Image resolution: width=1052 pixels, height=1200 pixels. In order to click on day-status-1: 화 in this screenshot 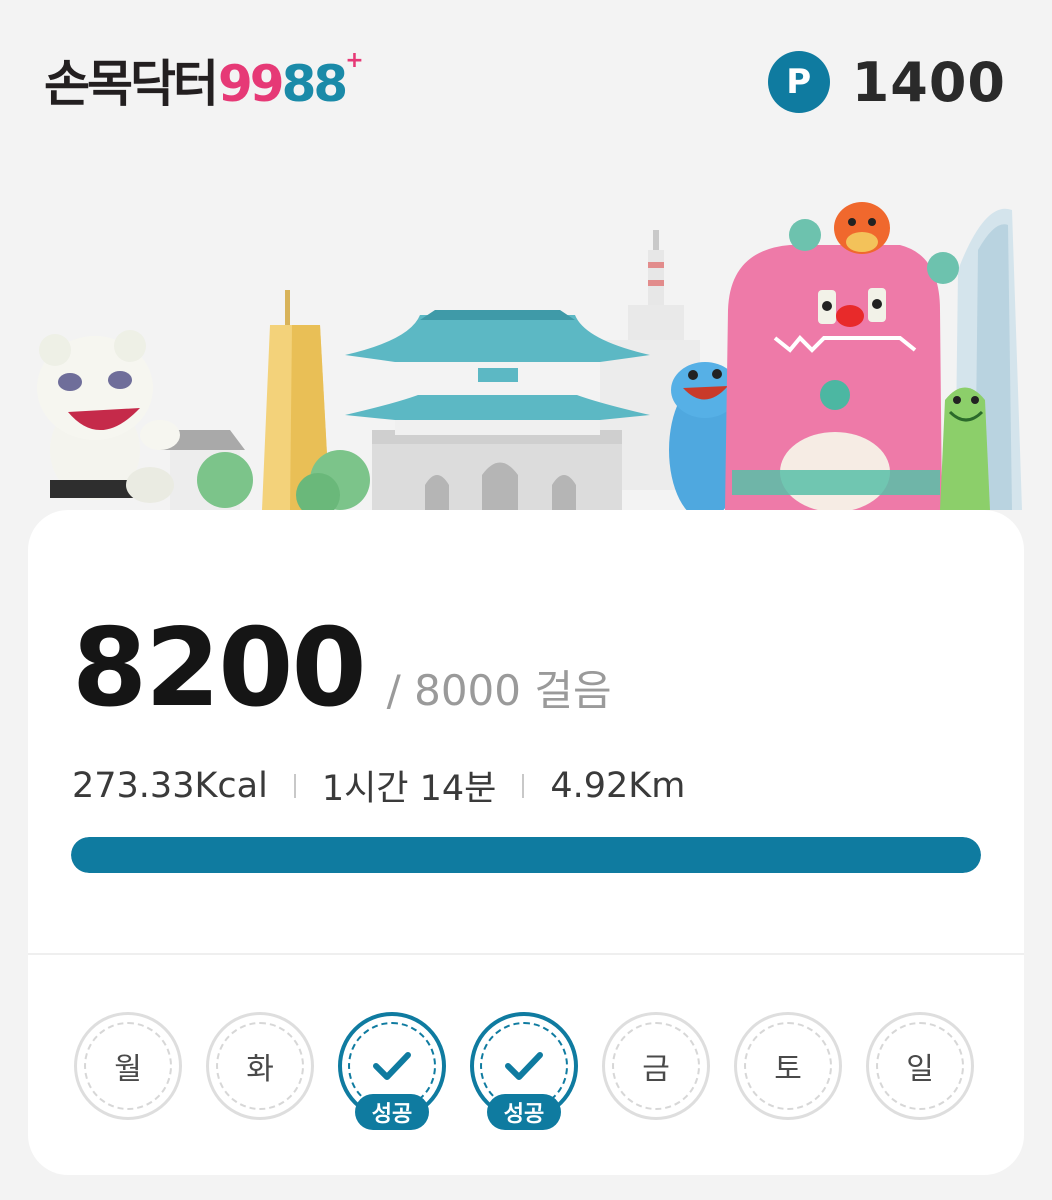, I will do `click(260, 1066)`.